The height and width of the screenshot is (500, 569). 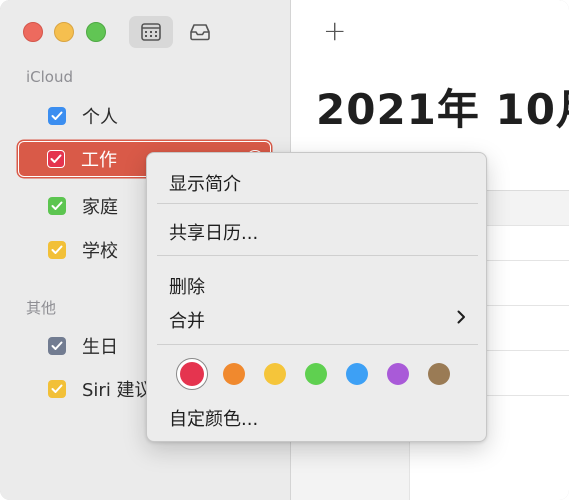 What do you see at coordinates (41, 308) in the screenshot?
I see `section-title-other: 其他` at bounding box center [41, 308].